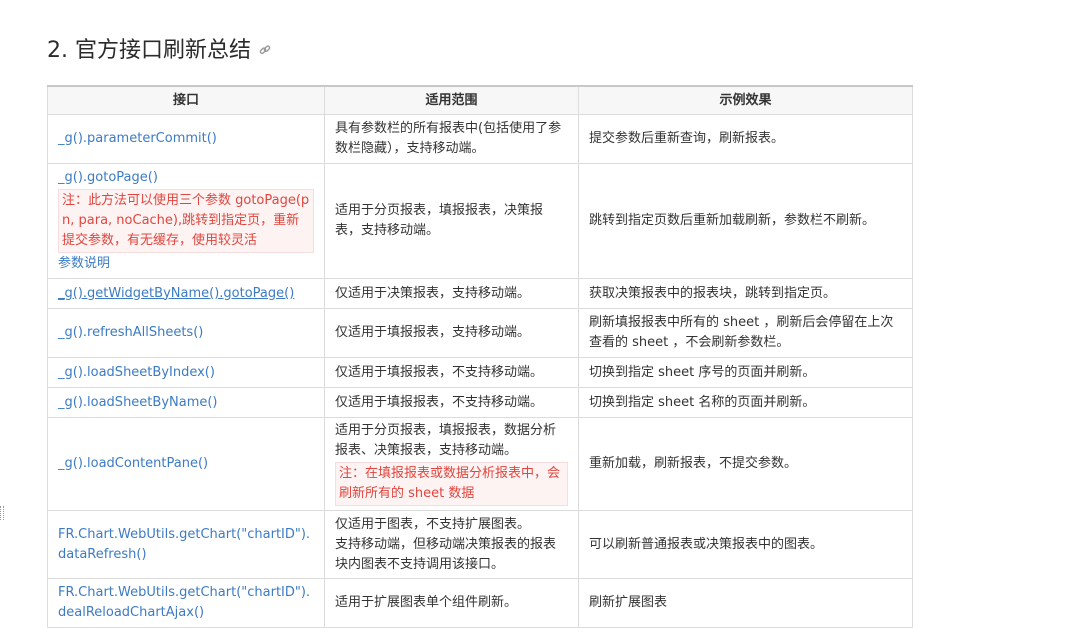 The height and width of the screenshot is (640, 1067). Describe the element at coordinates (186, 464) in the screenshot. I see `api-name-cell: _g().loadContentPane()` at that location.